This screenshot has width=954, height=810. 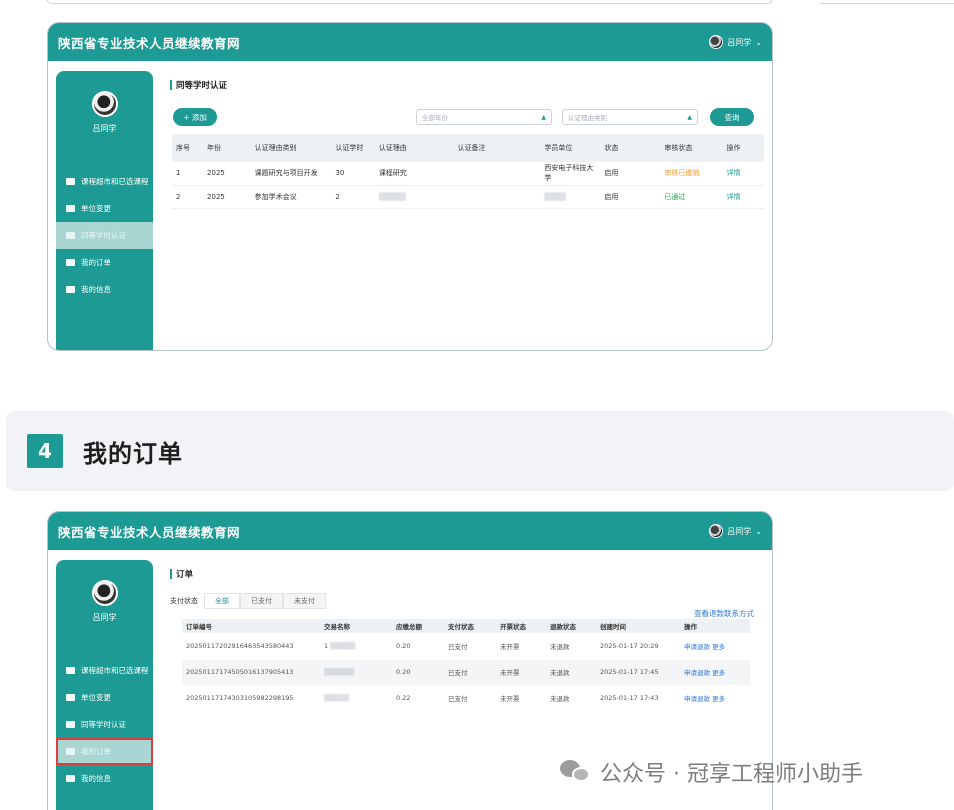 I want to click on cell-status: 启用, so click(x=630, y=174).